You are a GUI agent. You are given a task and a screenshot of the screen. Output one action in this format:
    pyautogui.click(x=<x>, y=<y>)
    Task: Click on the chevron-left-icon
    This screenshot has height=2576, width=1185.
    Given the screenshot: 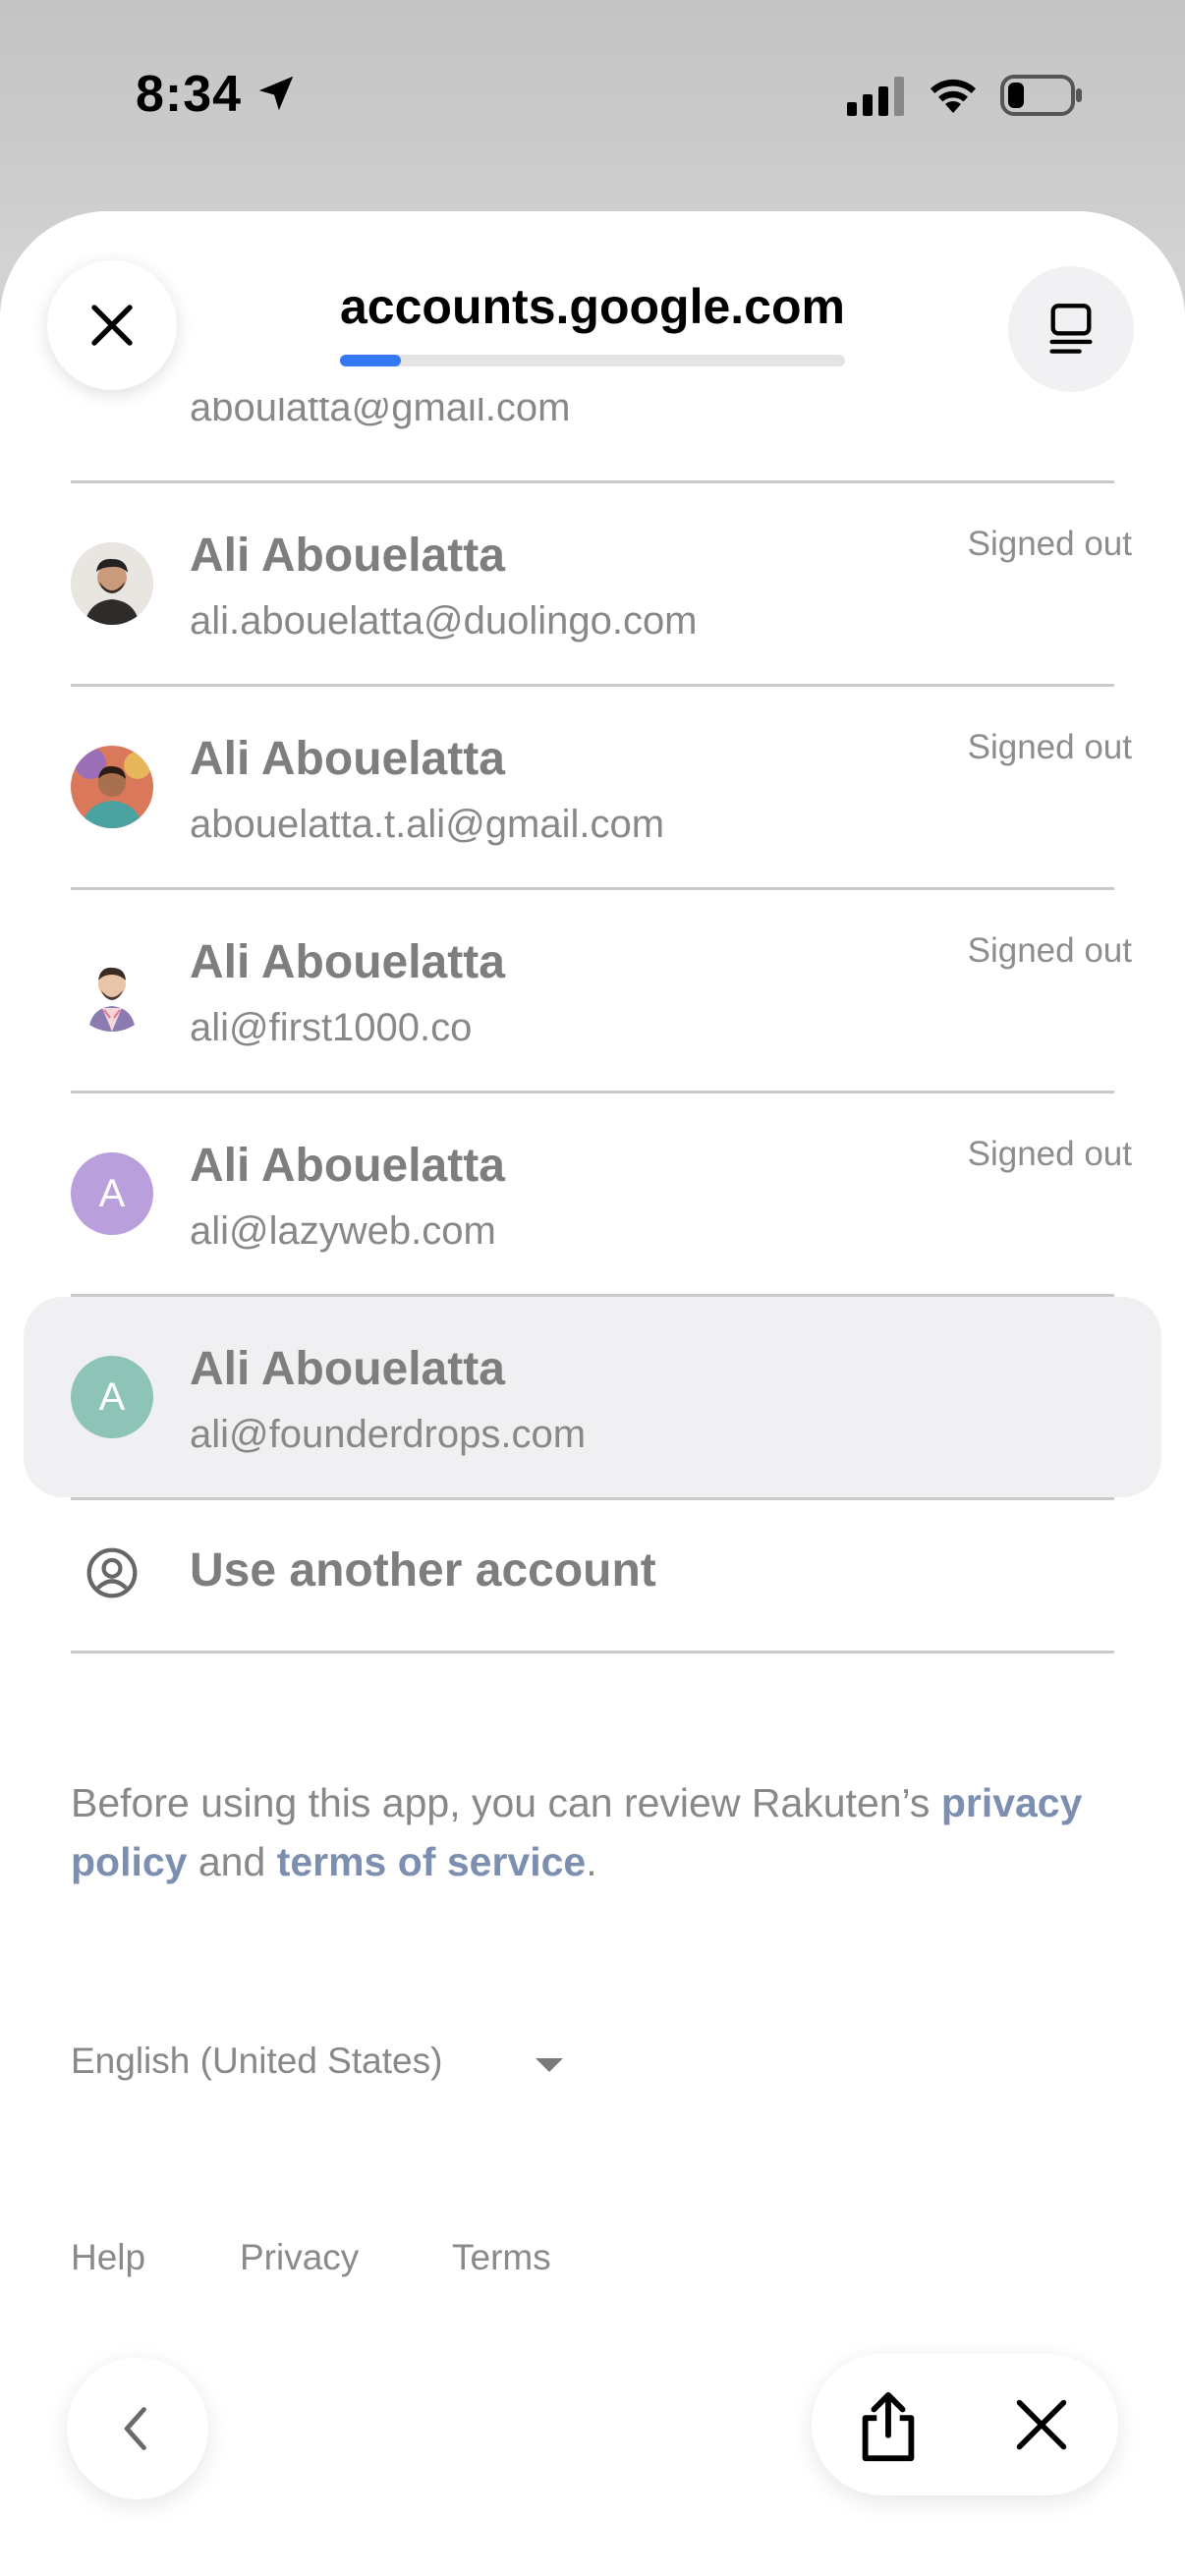 What is the action you would take?
    pyautogui.click(x=135, y=2428)
    